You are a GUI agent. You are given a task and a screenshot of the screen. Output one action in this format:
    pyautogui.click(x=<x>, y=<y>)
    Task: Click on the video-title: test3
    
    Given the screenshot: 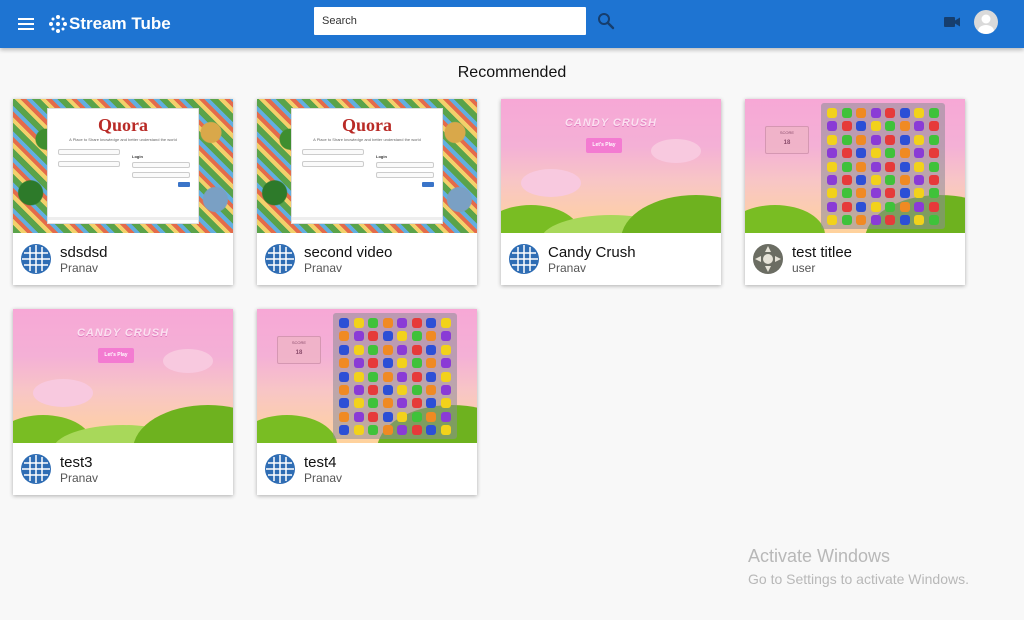 What is the action you would take?
    pyautogui.click(x=76, y=462)
    